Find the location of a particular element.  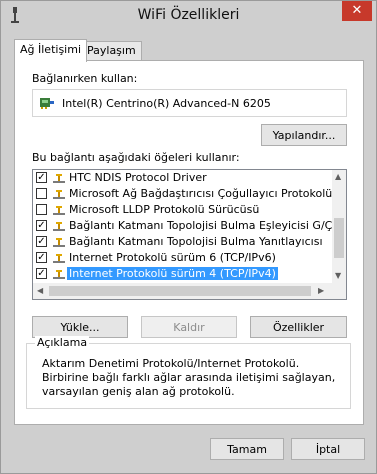

uninstall-button: Kaldır is located at coordinates (189, 327).